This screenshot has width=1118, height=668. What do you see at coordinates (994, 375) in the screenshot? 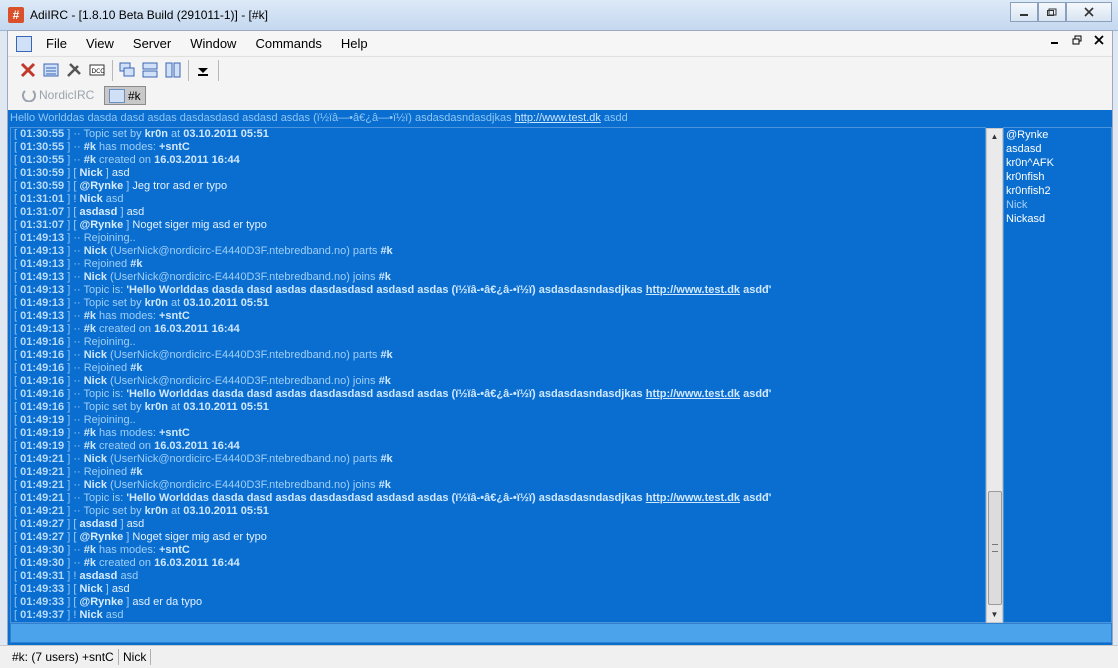
I see `log-scrollbar: ▲ ▼` at bounding box center [994, 375].